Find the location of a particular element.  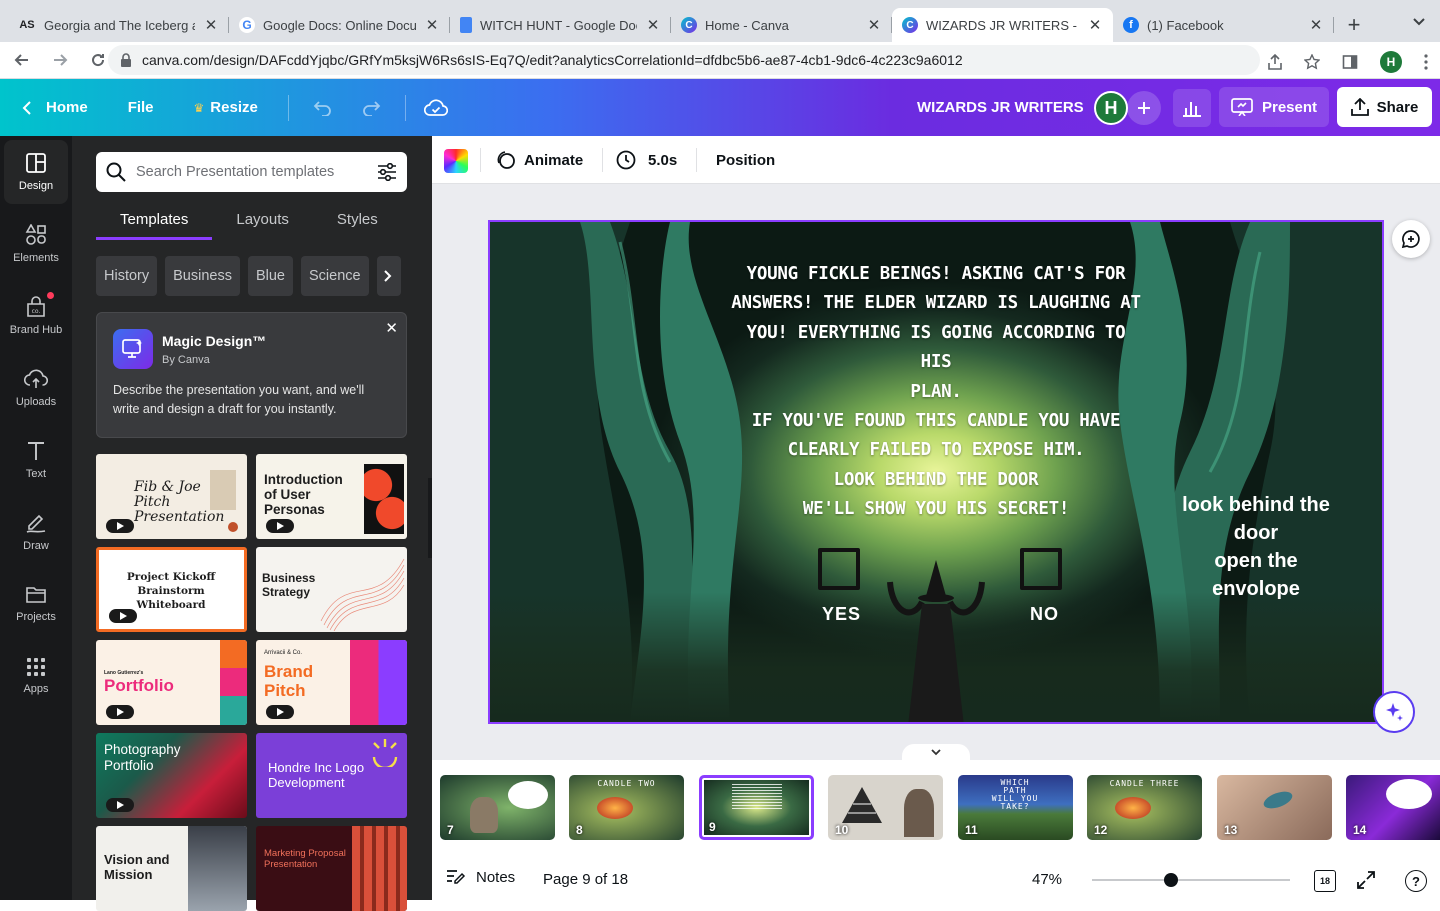

slide-text-line: Young fickle beings! Asking cat's for is located at coordinates (936, 274).